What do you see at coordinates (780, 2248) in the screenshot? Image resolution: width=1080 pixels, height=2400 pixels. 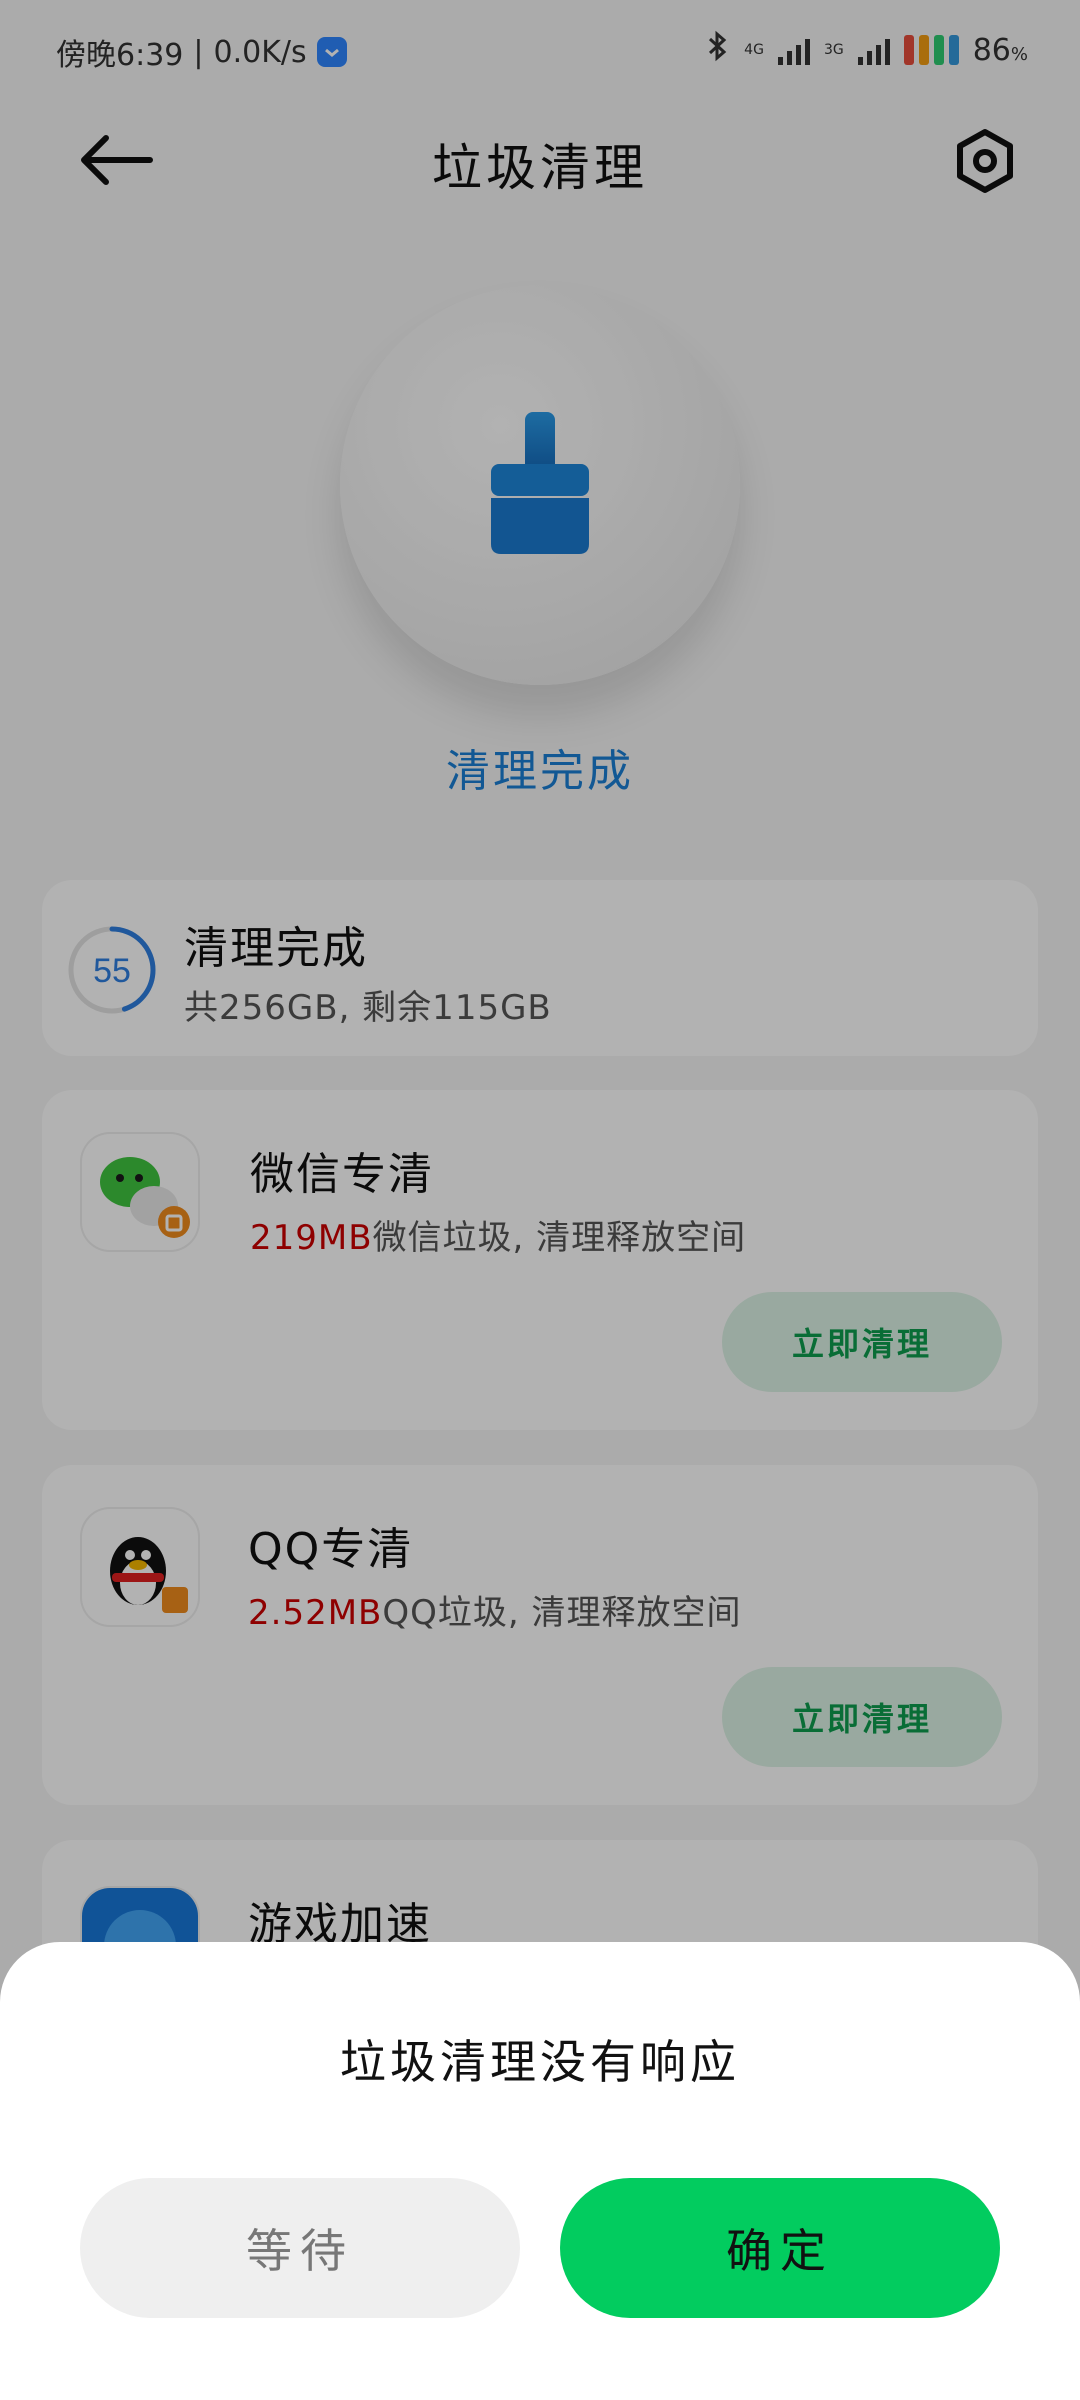 I see `confirm-button: 确定` at bounding box center [780, 2248].